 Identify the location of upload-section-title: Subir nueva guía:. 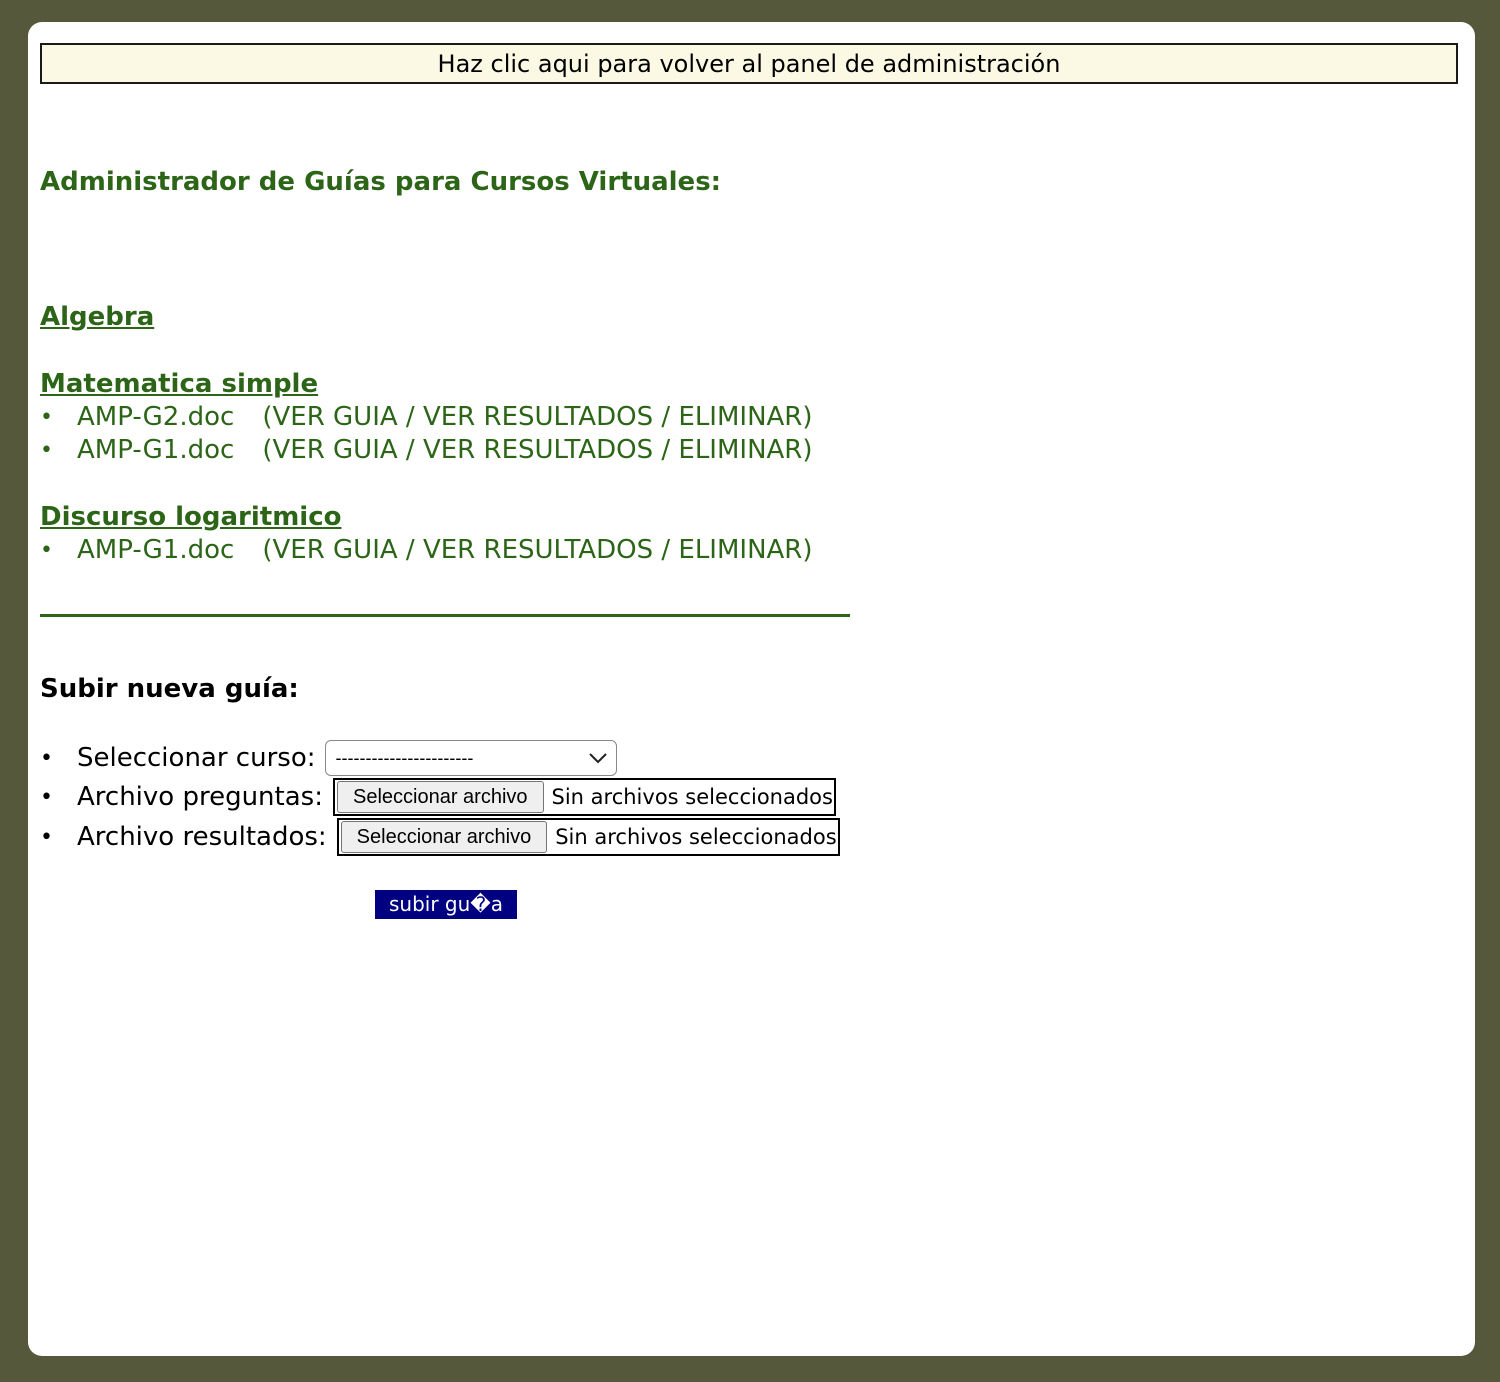
(169, 689).